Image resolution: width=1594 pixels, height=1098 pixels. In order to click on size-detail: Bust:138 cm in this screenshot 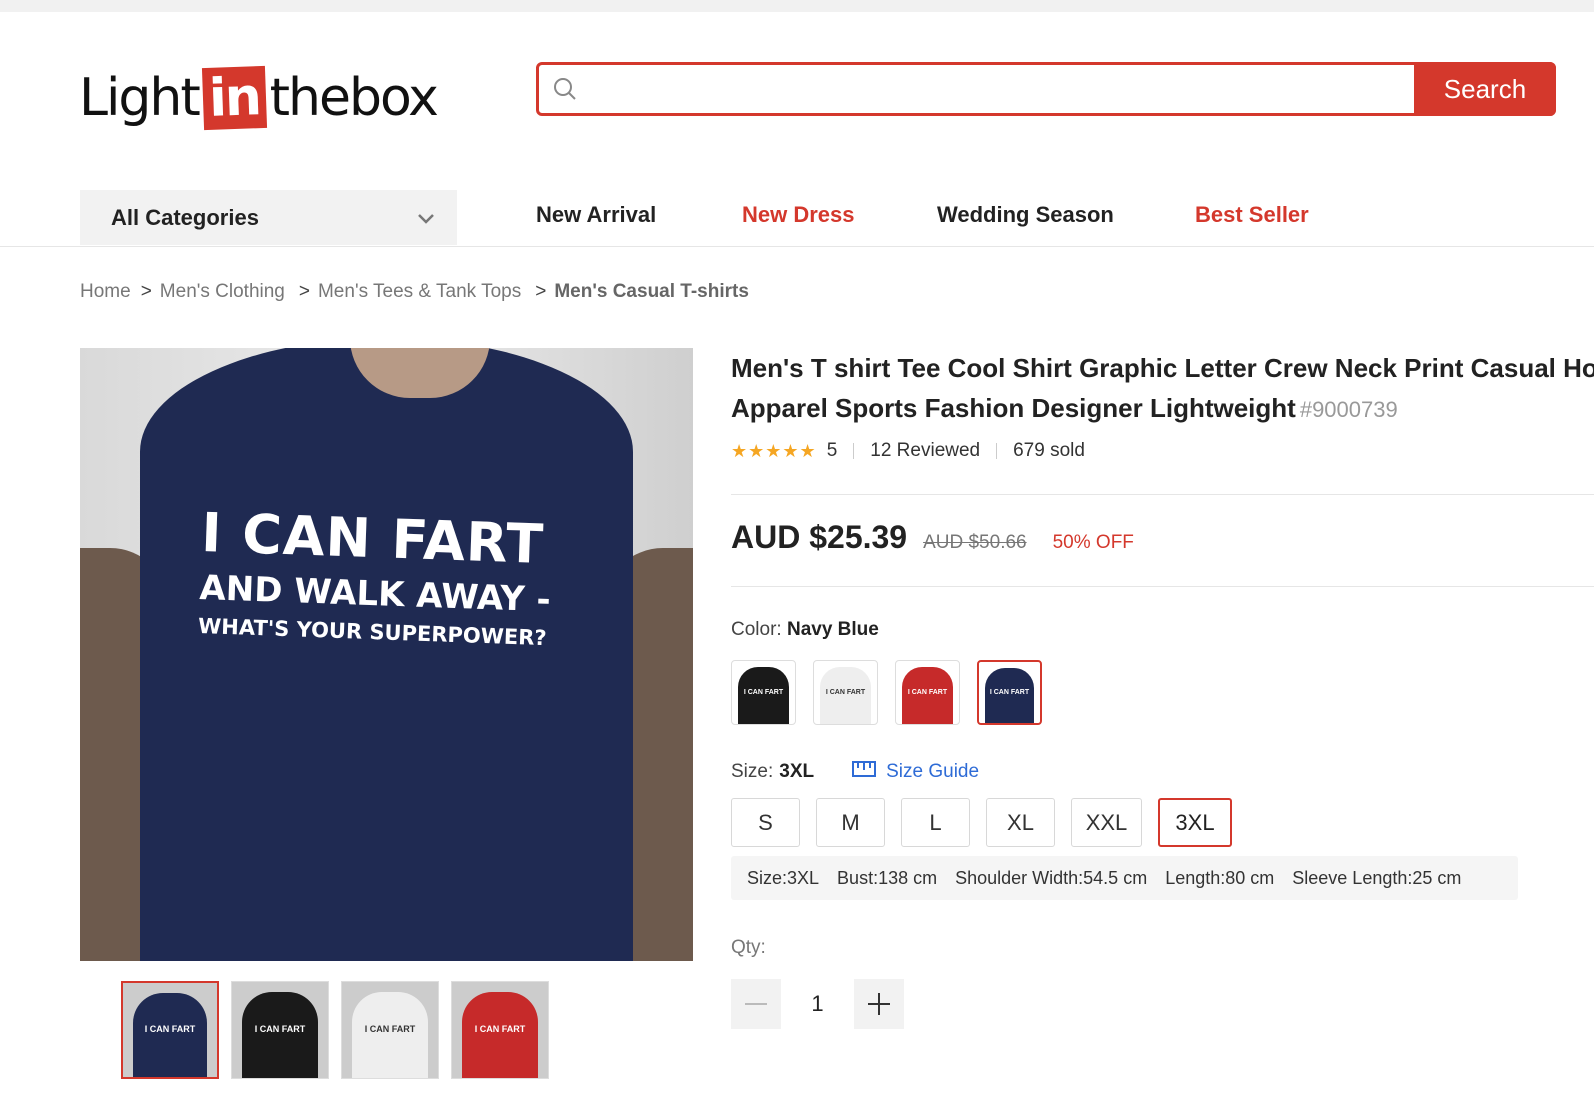, I will do `click(887, 877)`.